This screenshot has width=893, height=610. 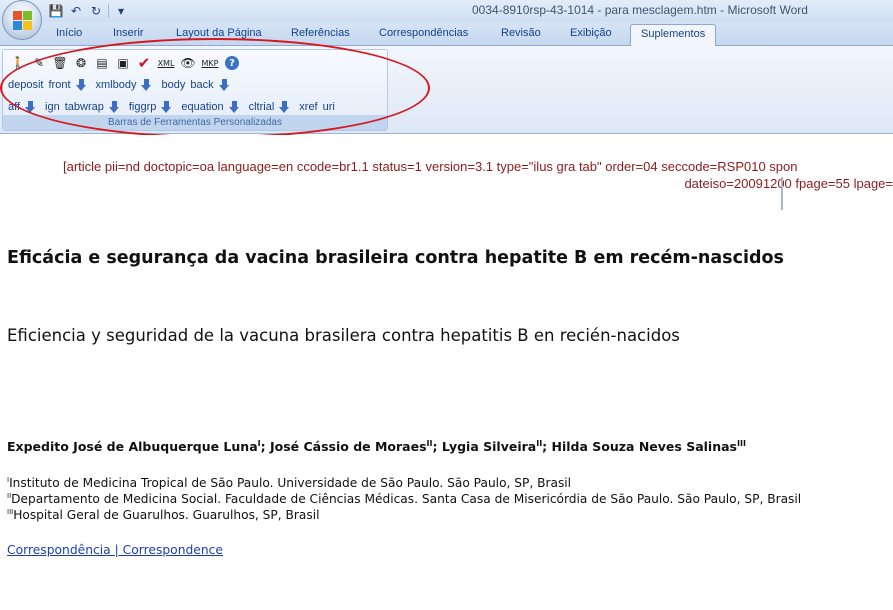 I want to click on tag-body: body, so click(x=173, y=85).